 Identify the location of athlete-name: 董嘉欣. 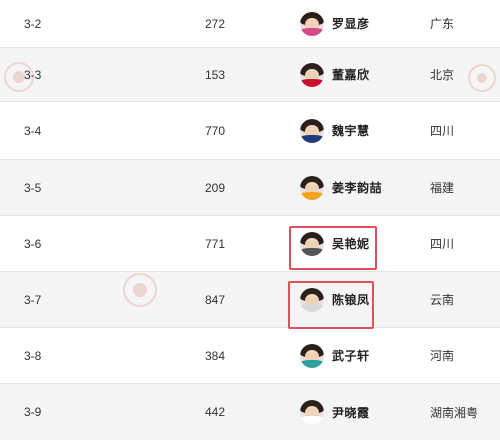
(351, 74).